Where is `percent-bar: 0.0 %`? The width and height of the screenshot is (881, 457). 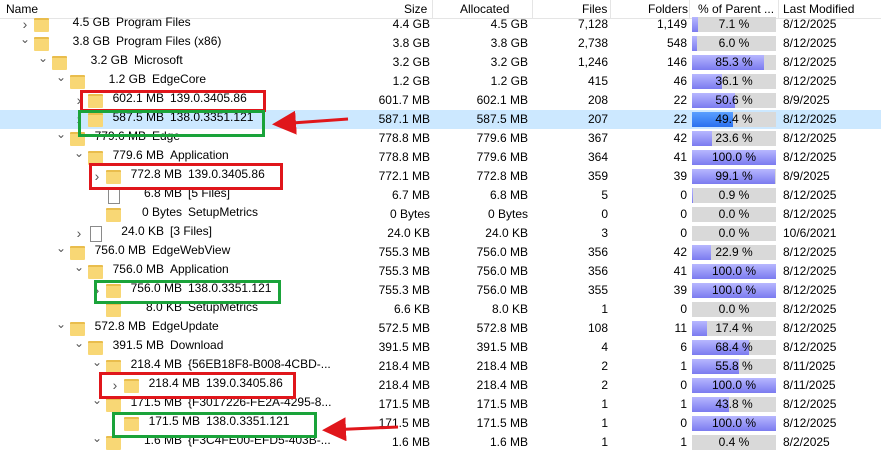 percent-bar: 0.0 % is located at coordinates (734, 233).